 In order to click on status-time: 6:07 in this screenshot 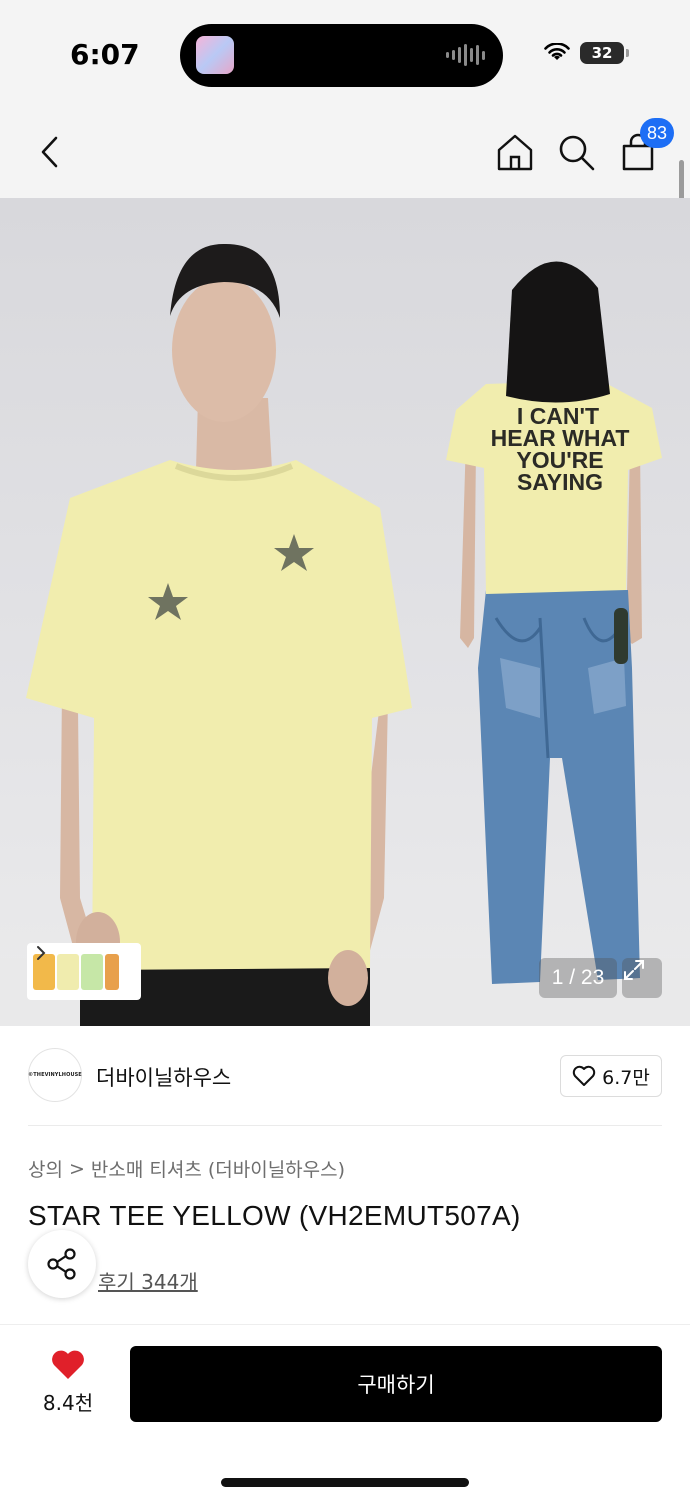, I will do `click(105, 54)`.